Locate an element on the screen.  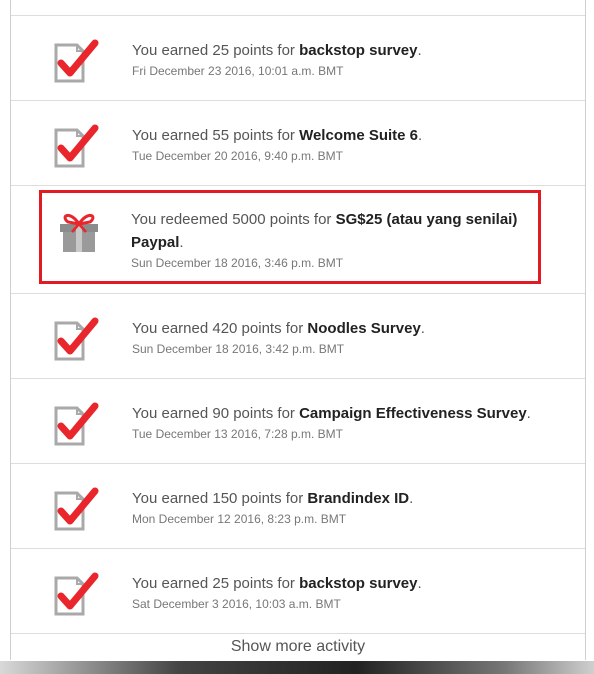
activity-date: Fri December 23 2016, 10:01 a.m. BMT is located at coordinates (238, 71).